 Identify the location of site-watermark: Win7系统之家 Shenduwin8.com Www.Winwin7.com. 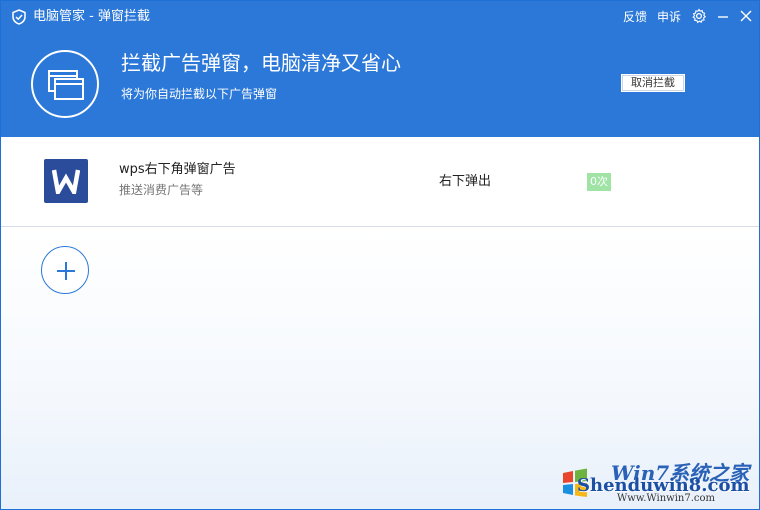
(657, 484).